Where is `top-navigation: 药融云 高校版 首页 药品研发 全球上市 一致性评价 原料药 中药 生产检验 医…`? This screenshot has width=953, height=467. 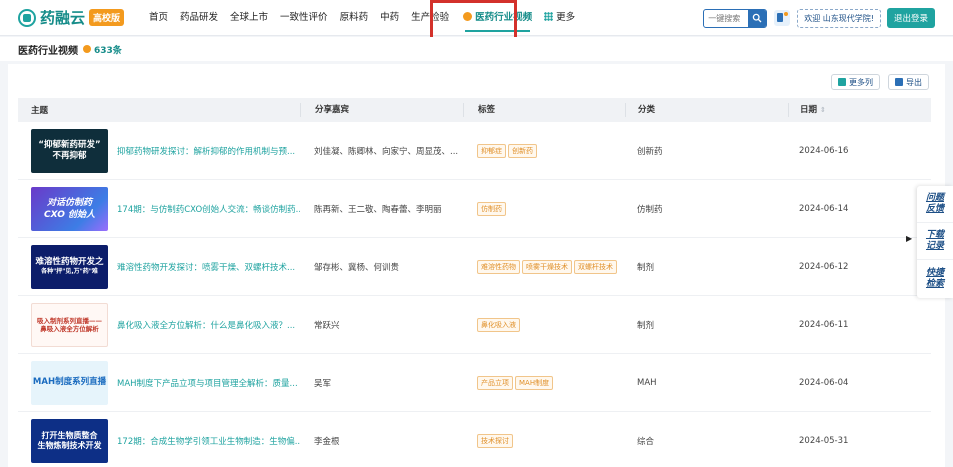
top-navigation: 药融云 高校版 首页 药品研发 全球上市 一致性评价 原料药 中药 生产检验 医… is located at coordinates (476, 18).